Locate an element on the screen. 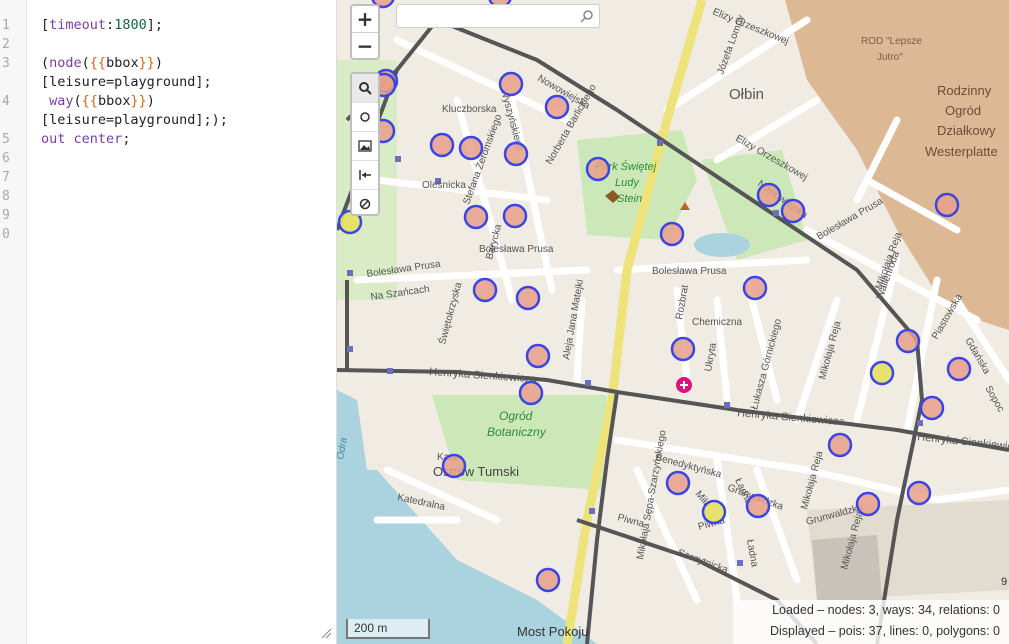  fit-bounds-button is located at coordinates (365, 175).